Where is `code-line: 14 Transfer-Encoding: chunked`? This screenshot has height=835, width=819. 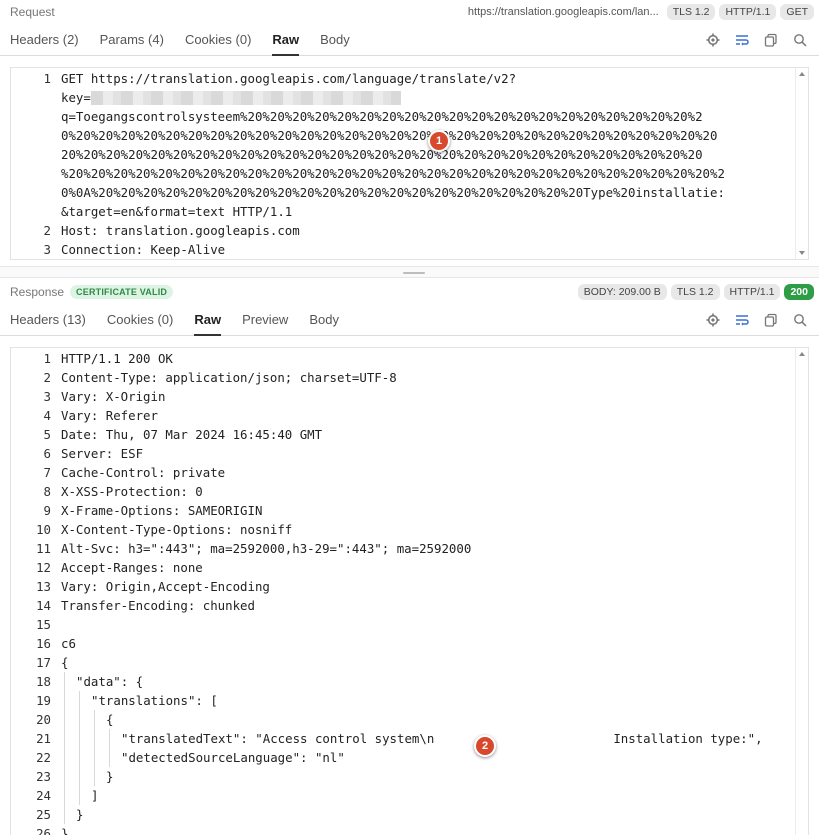 code-line: 14 Transfer-Encoding: chunked is located at coordinates (403, 605).